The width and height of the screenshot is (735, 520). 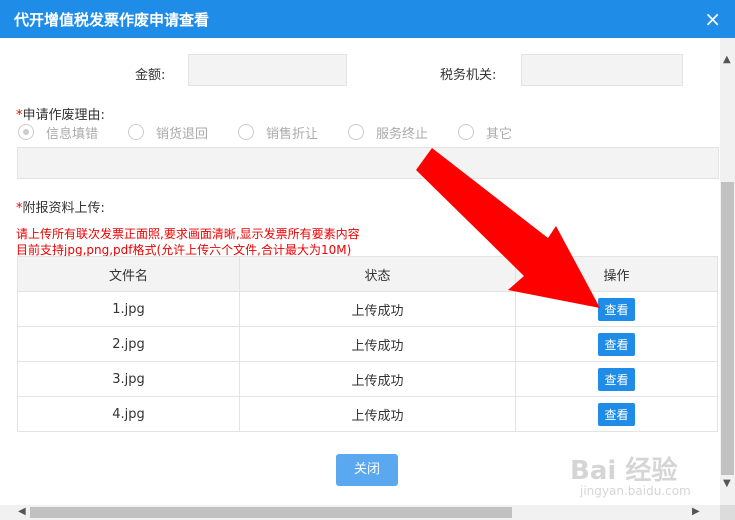 What do you see at coordinates (727, 59) in the screenshot?
I see `scroll-up-icon: ▲` at bounding box center [727, 59].